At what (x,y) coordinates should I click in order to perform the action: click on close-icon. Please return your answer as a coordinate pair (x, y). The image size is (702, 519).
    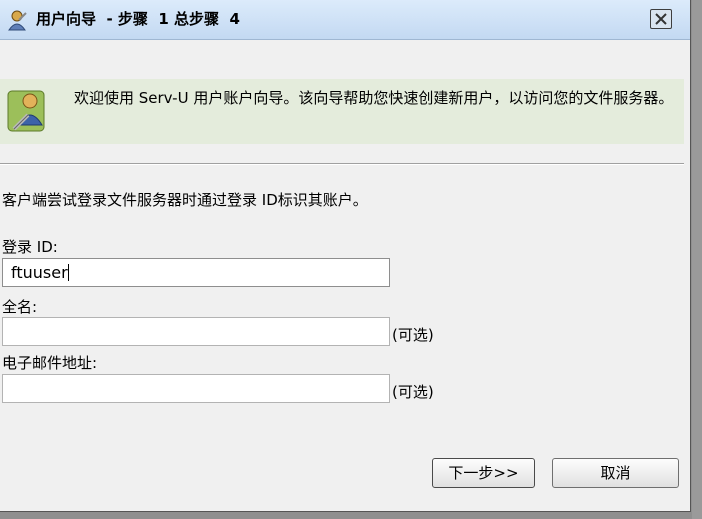
    Looking at the image, I should click on (661, 19).